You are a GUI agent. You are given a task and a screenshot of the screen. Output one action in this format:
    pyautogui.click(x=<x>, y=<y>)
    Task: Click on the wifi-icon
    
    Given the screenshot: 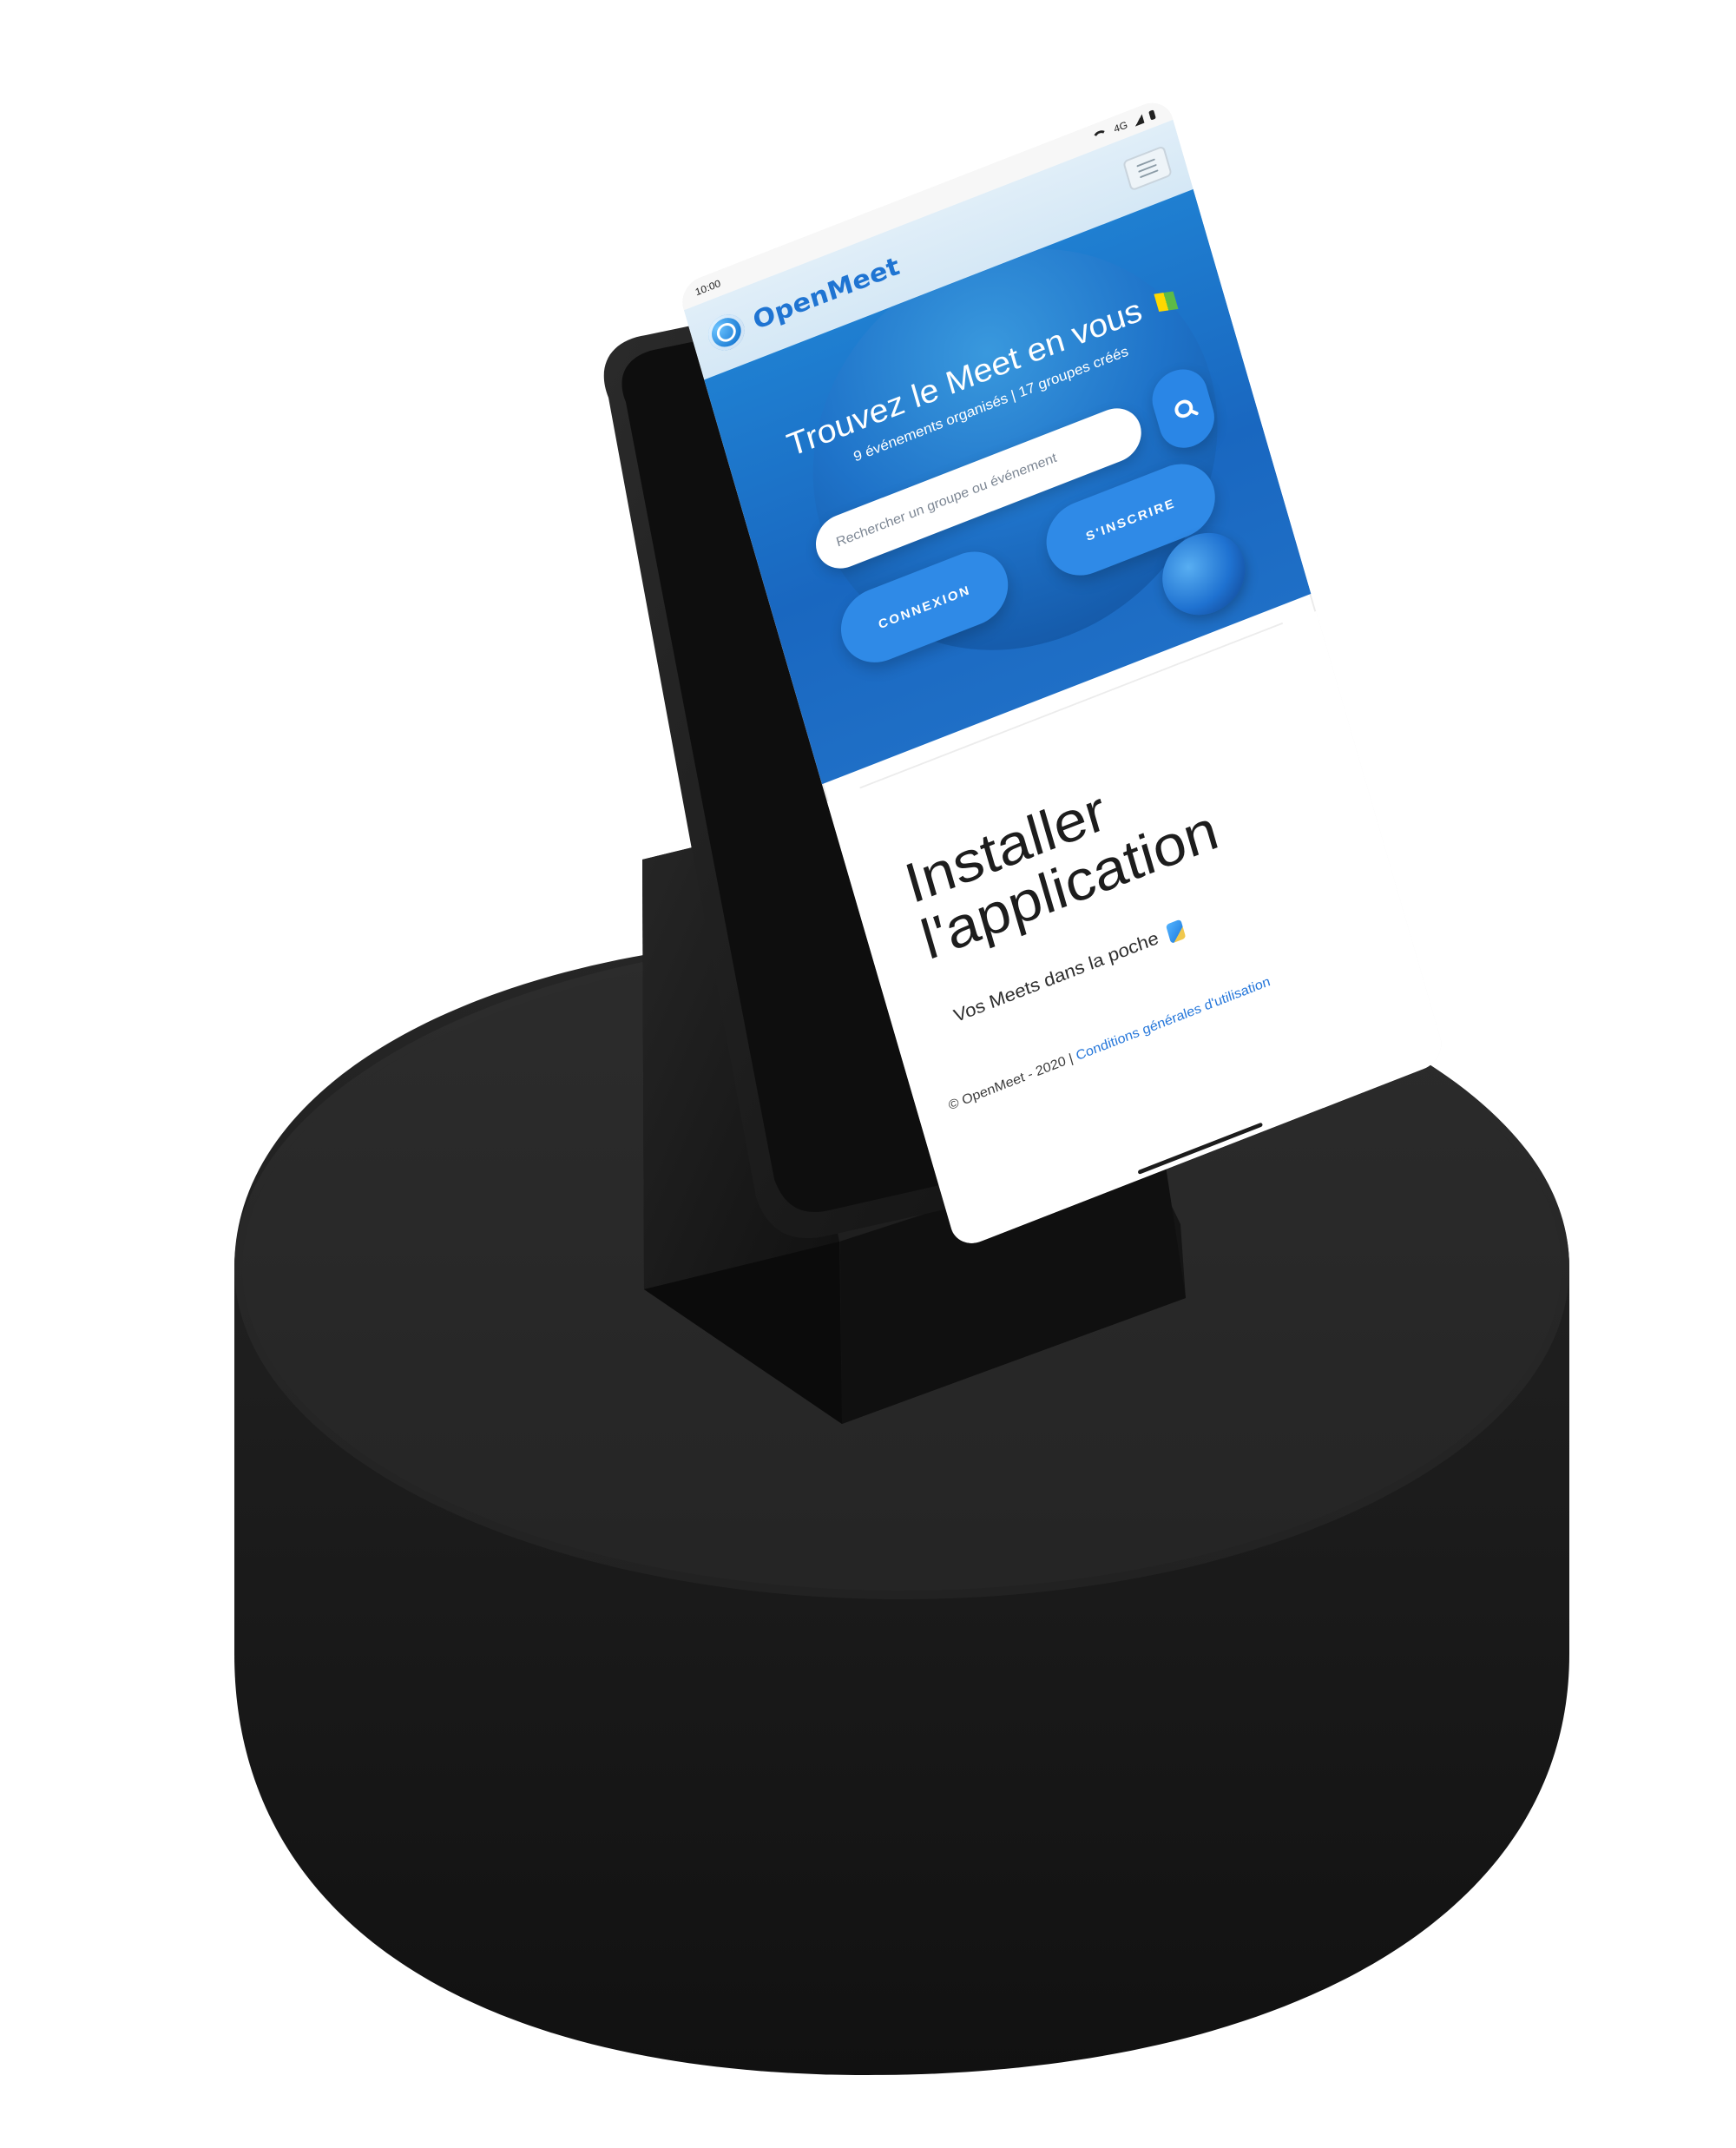 What is the action you would take?
    pyautogui.click(x=1100, y=135)
    